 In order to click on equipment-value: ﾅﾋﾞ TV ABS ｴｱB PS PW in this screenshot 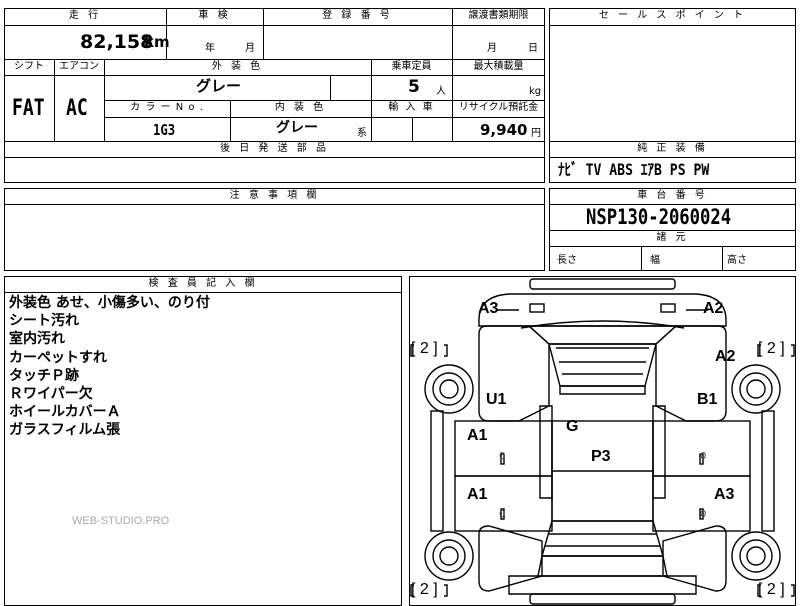, I will do `click(634, 169)`.